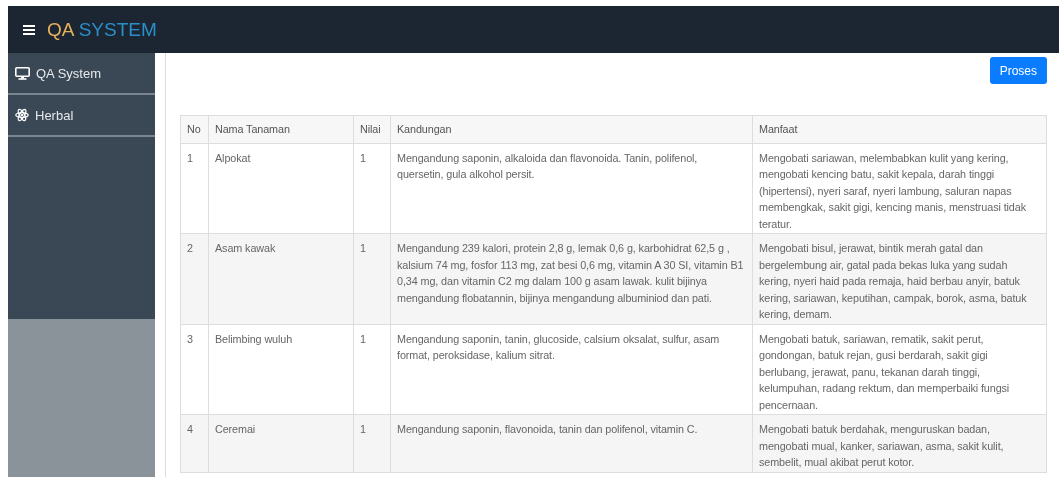  What do you see at coordinates (194, 443) in the screenshot?
I see `row-number: 4` at bounding box center [194, 443].